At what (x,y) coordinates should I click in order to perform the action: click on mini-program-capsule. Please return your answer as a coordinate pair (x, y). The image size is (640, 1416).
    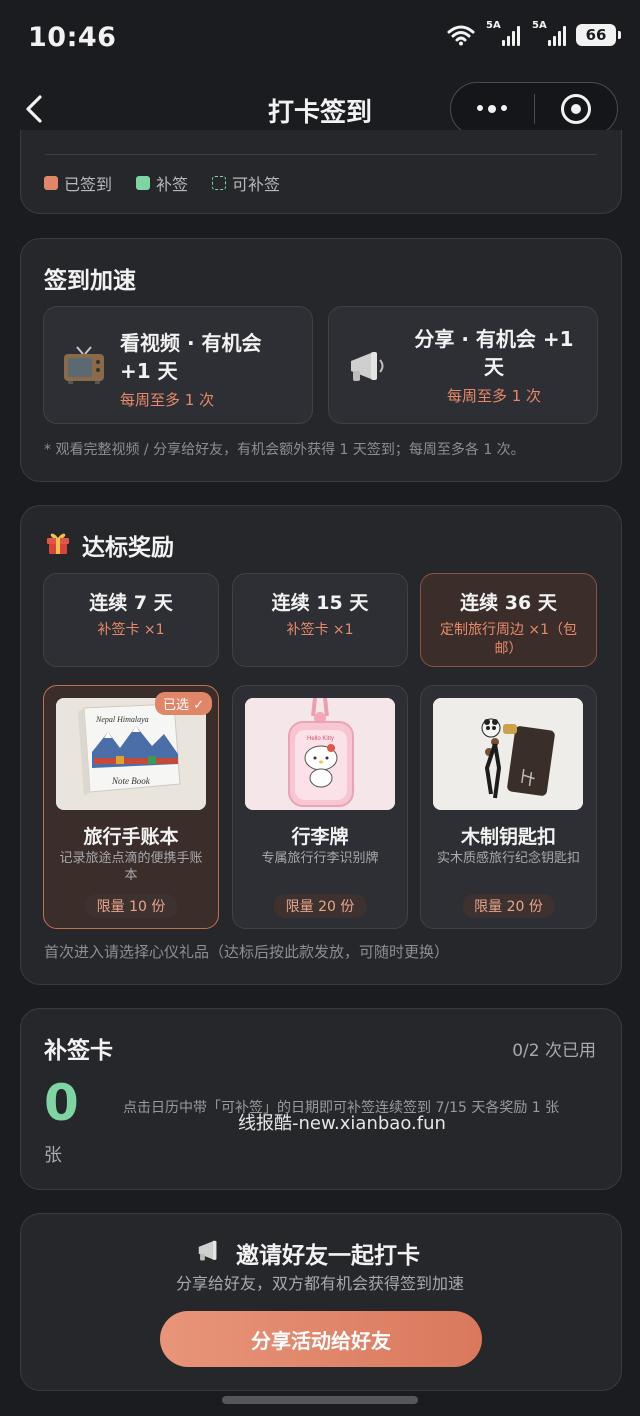
    Looking at the image, I should click on (534, 109).